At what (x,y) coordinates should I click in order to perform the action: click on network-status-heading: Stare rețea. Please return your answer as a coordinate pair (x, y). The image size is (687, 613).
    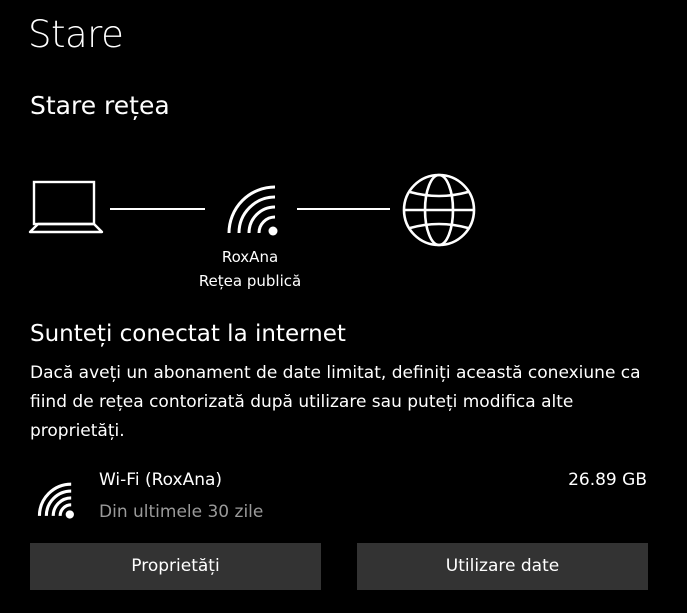
    Looking at the image, I should click on (100, 105).